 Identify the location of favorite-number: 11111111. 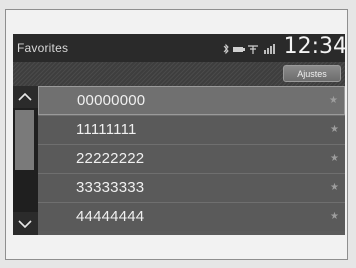
(106, 129).